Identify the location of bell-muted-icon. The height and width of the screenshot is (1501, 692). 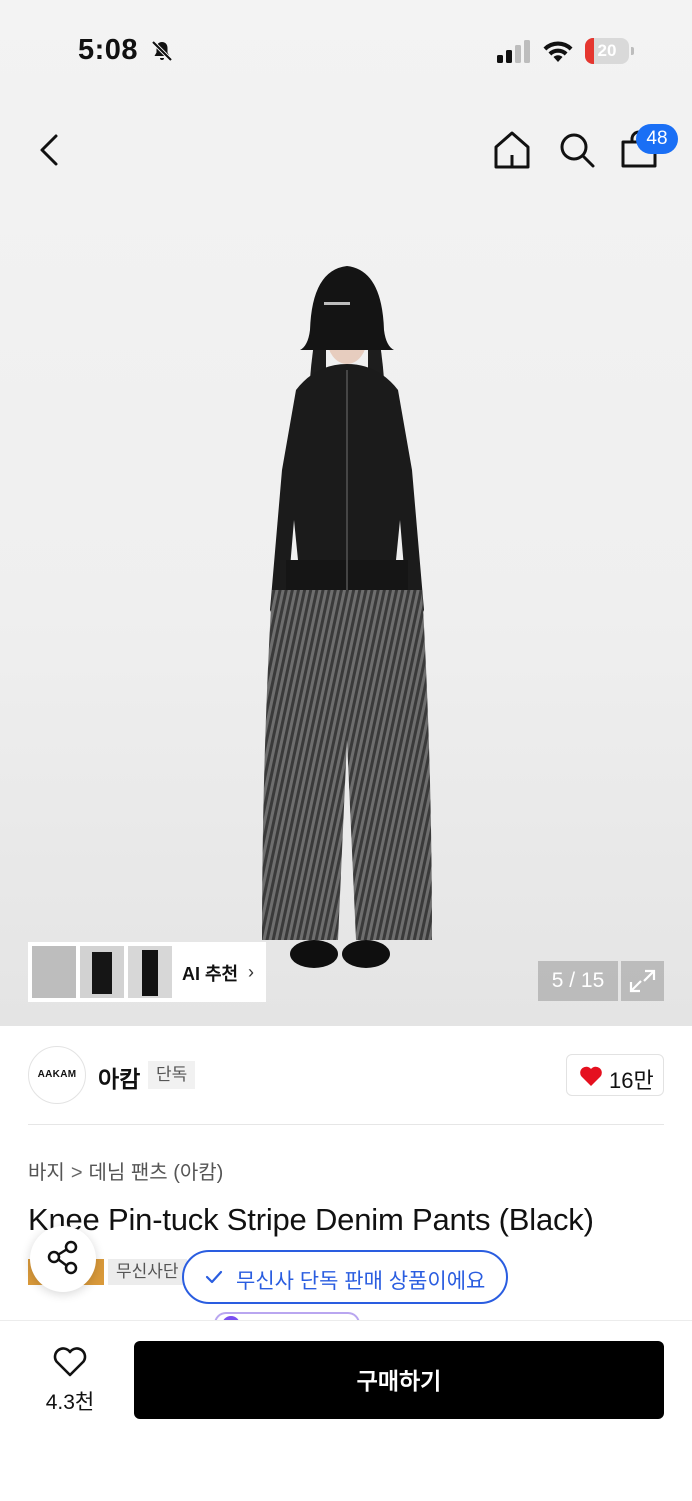
(162, 51).